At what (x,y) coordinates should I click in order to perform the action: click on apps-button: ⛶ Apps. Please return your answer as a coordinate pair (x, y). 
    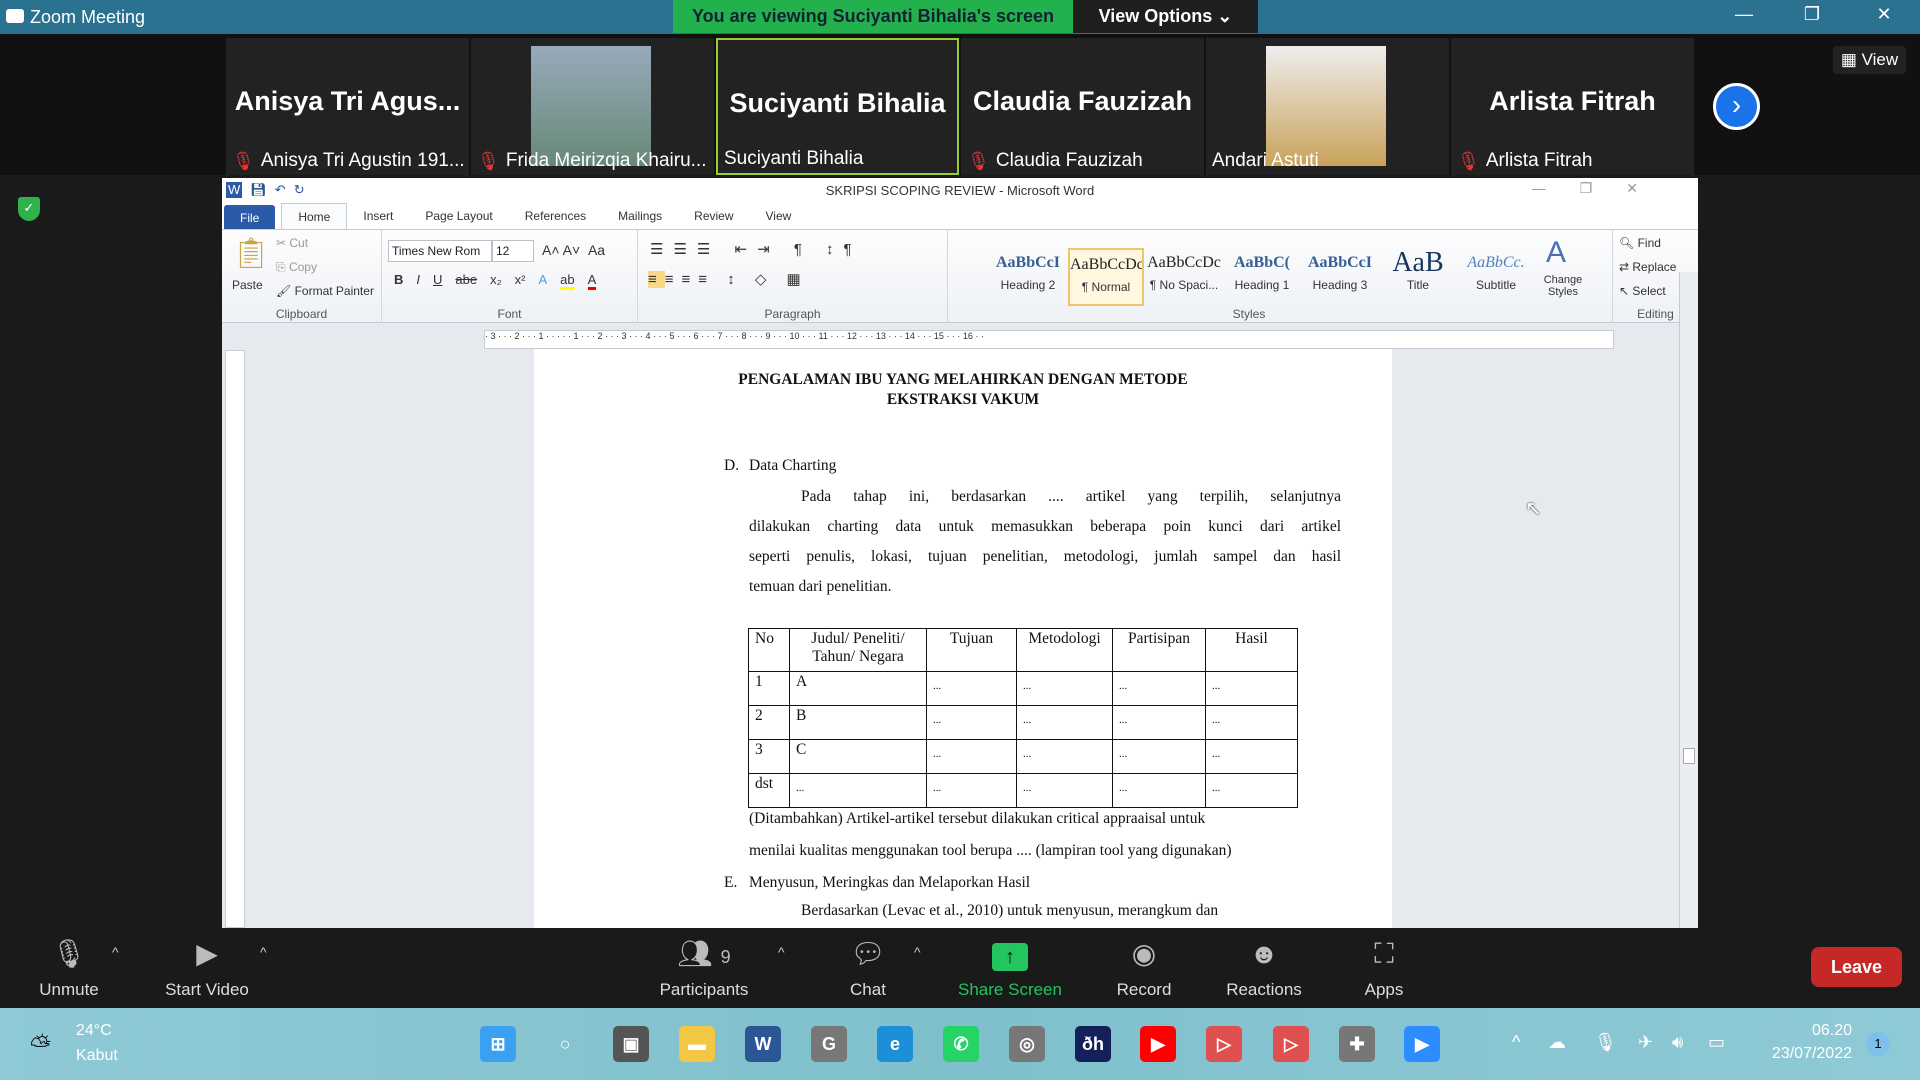
    Looking at the image, I should click on (1384, 968).